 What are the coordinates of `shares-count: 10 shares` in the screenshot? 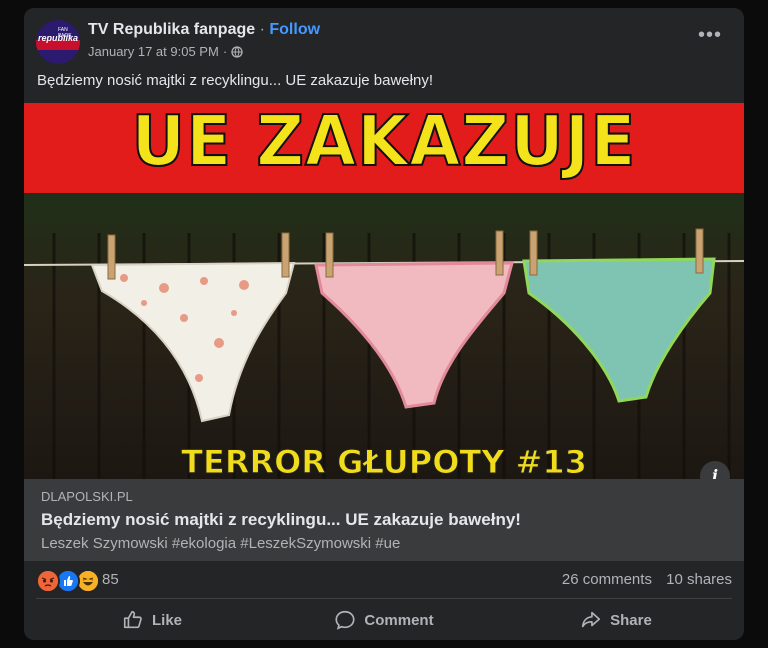 It's located at (699, 579).